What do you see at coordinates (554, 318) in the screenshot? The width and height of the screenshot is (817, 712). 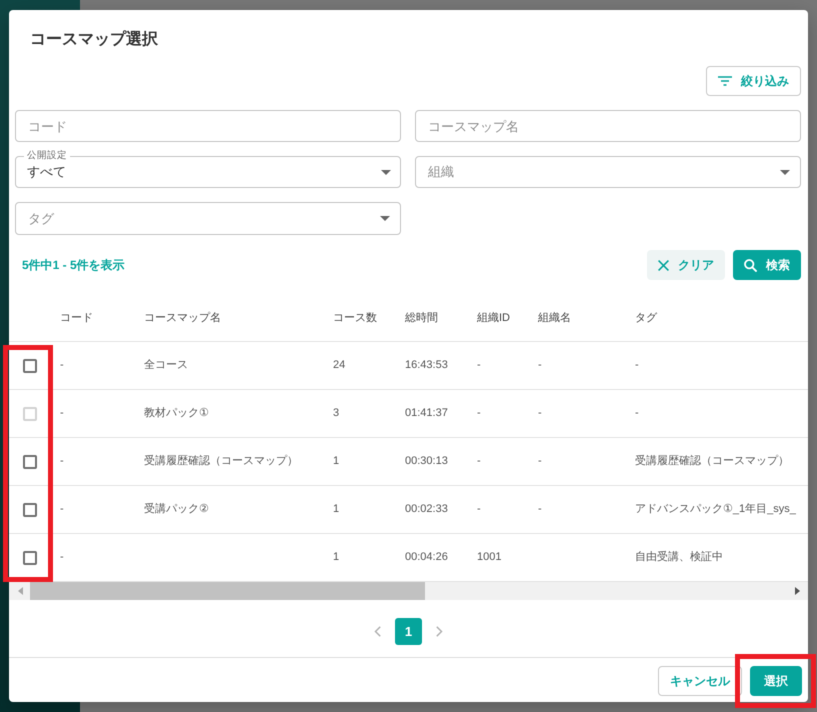 I see `column-header: 組織名` at bounding box center [554, 318].